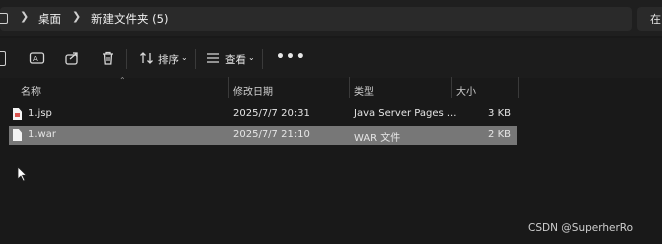  I want to click on view-label: 查看, so click(235, 60).